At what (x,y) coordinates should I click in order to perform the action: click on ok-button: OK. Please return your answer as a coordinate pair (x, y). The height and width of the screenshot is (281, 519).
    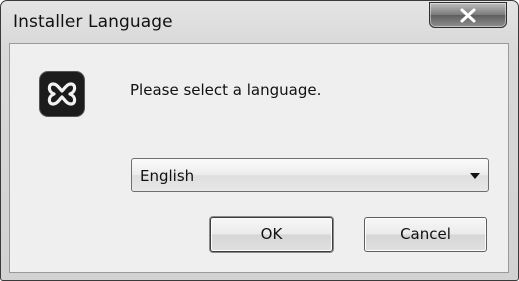
    Looking at the image, I should click on (271, 234).